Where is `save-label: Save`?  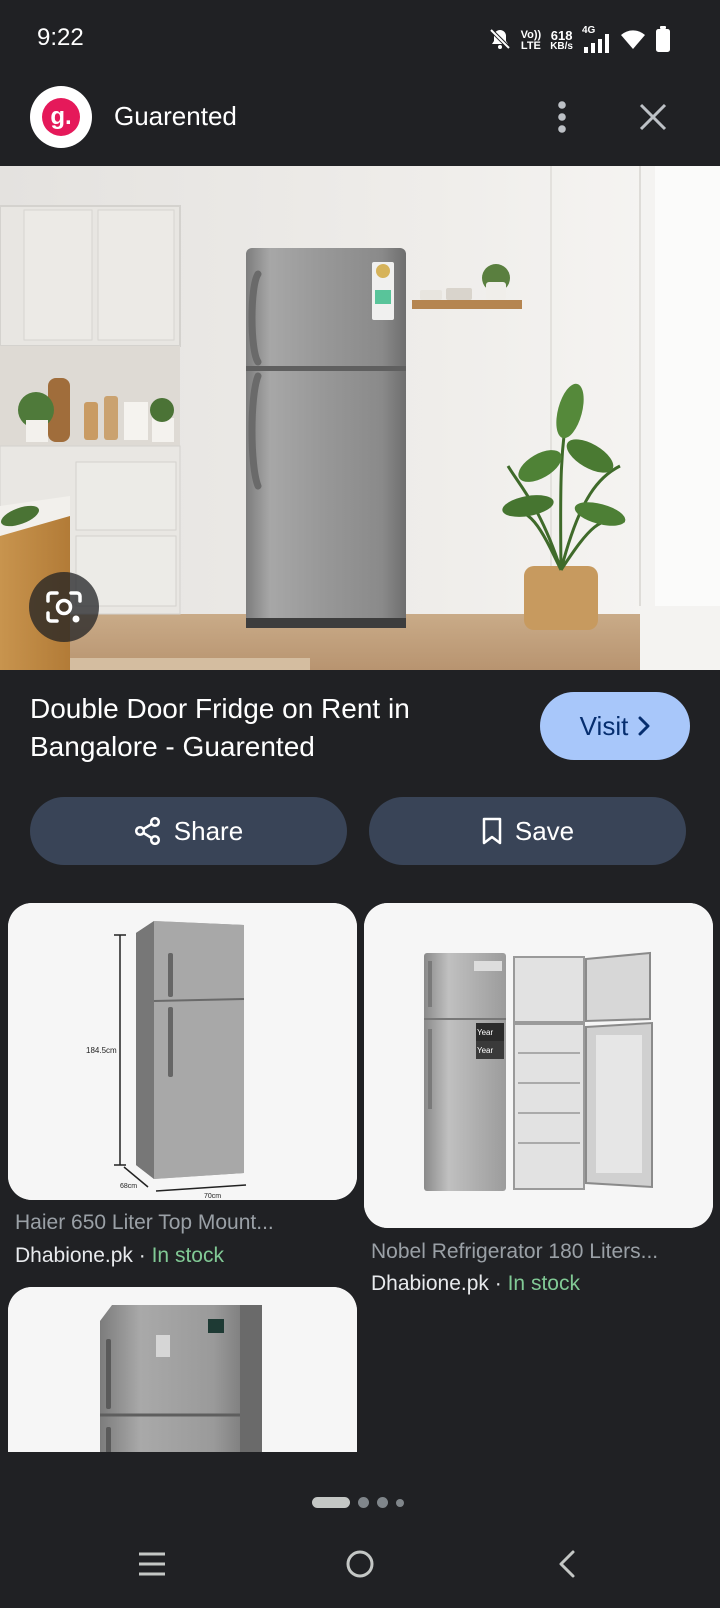 save-label: Save is located at coordinates (544, 830).